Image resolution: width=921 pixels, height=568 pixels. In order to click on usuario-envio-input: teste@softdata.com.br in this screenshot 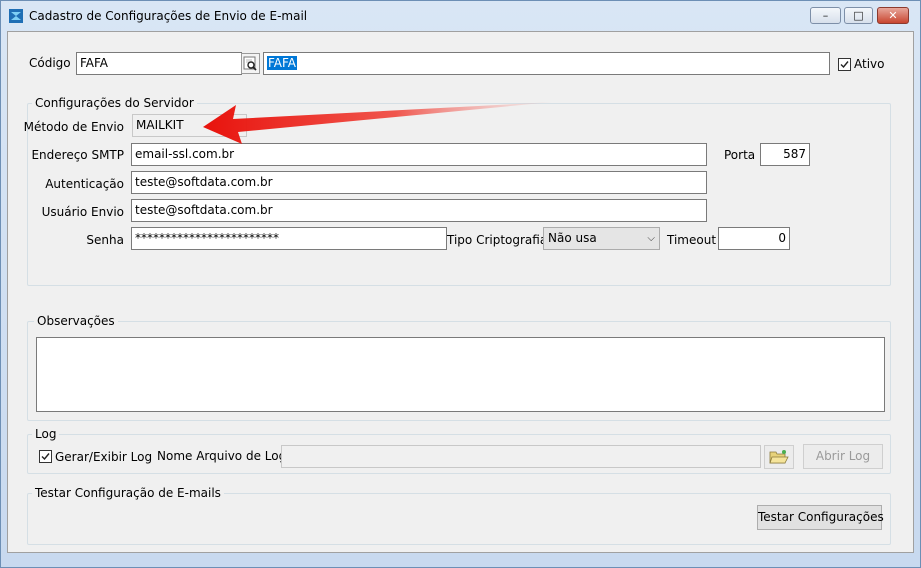, I will do `click(419, 210)`.